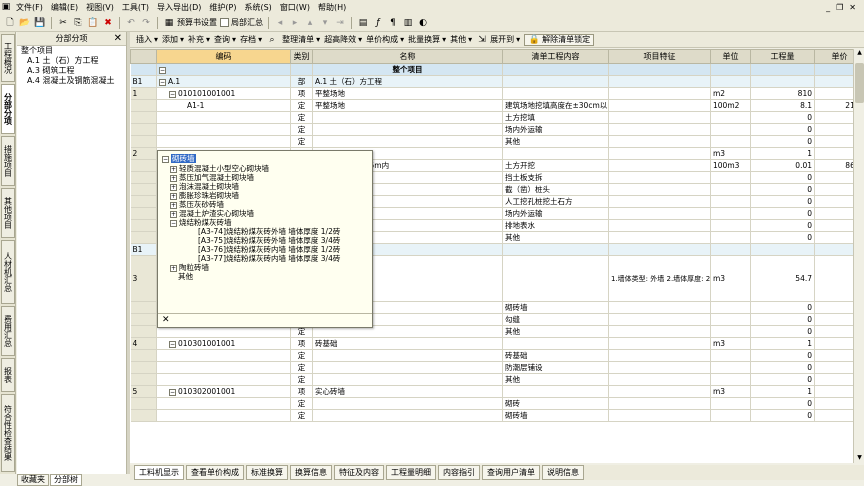 The height and width of the screenshot is (486, 864). Describe the element at coordinates (782, 391) in the screenshot. I see `quantity-cell: 1` at that location.